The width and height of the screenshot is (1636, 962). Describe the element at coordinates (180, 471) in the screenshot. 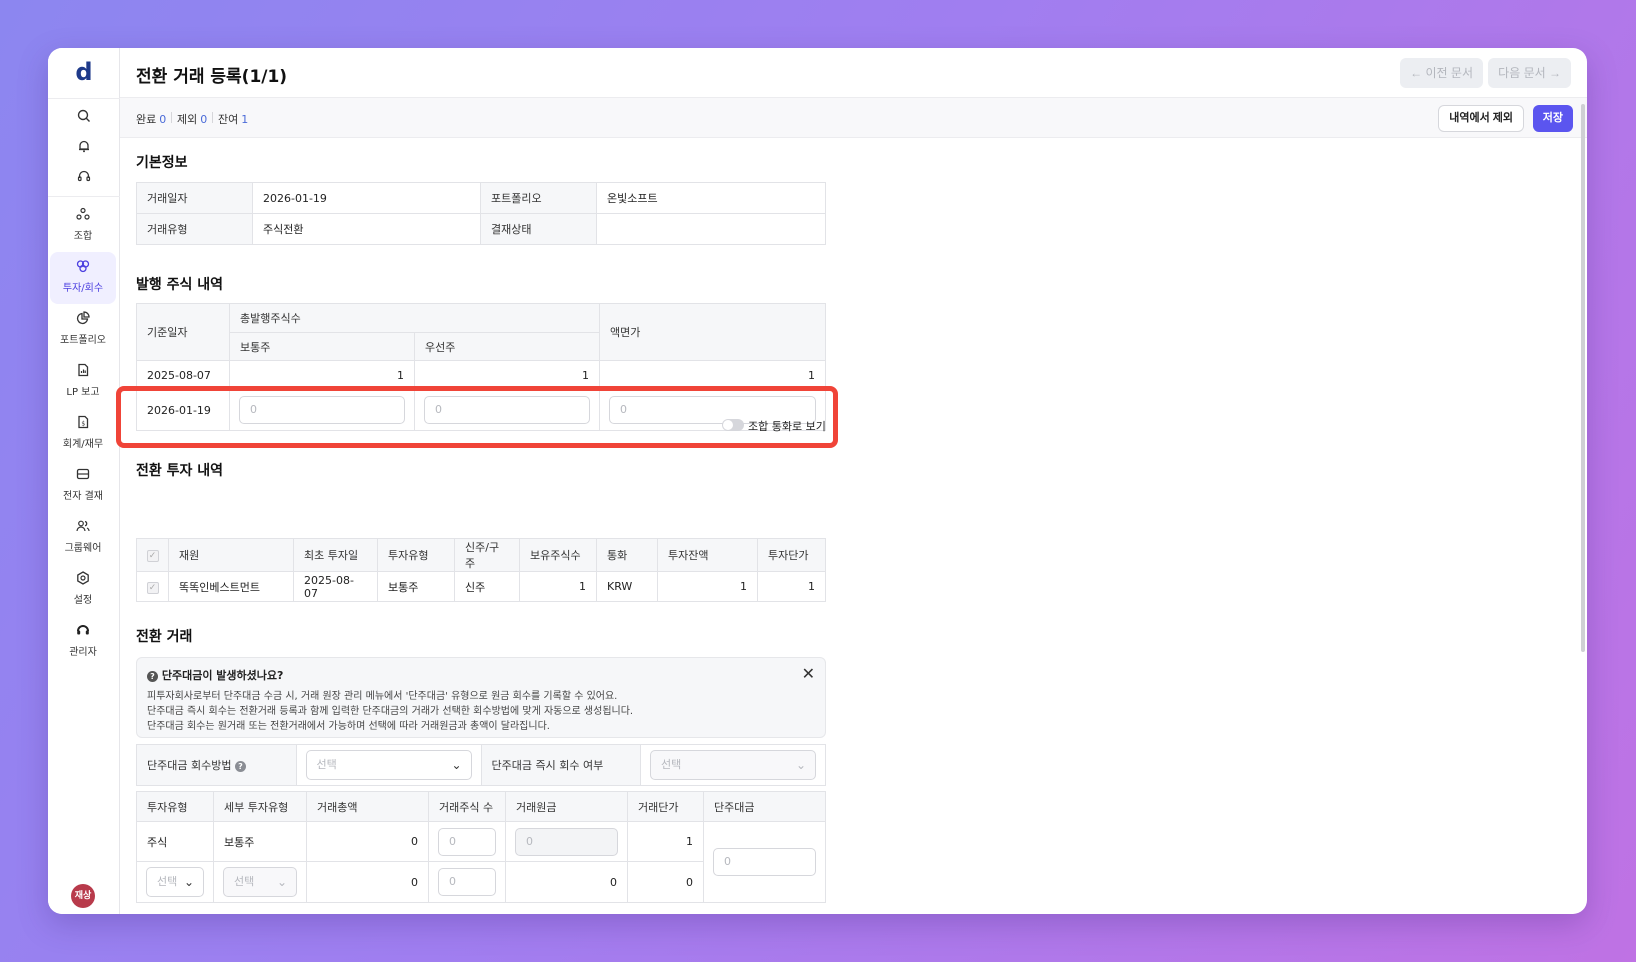

I see `section-title-conversion-investment: 전환 투자 내역` at that location.